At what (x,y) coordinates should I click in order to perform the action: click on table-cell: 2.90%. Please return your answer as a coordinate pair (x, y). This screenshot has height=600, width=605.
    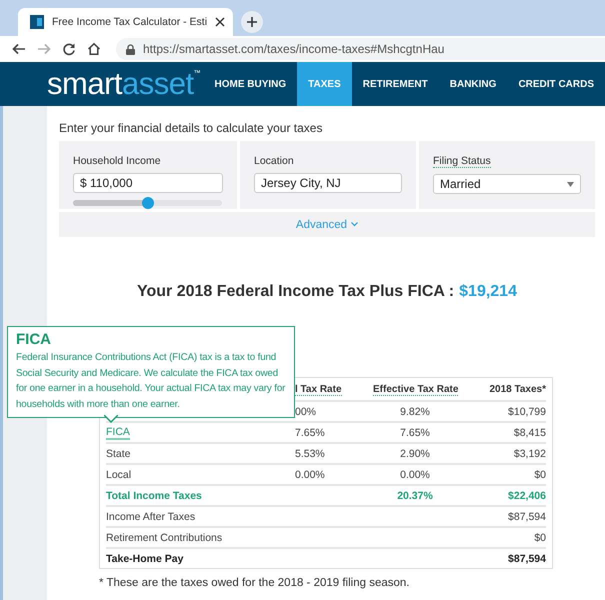
    Looking at the image, I should click on (415, 454).